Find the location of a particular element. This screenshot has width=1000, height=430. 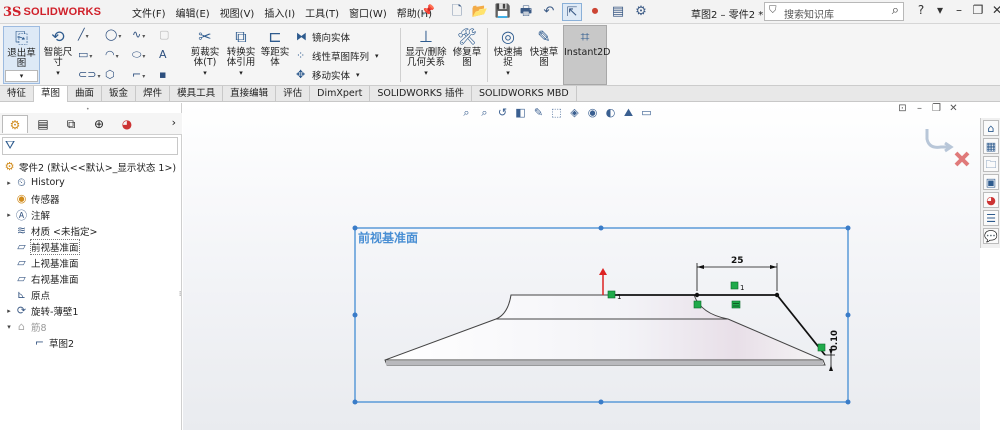

tree-item-right-plane: ▱ 右视基准面 is located at coordinates (41, 278).